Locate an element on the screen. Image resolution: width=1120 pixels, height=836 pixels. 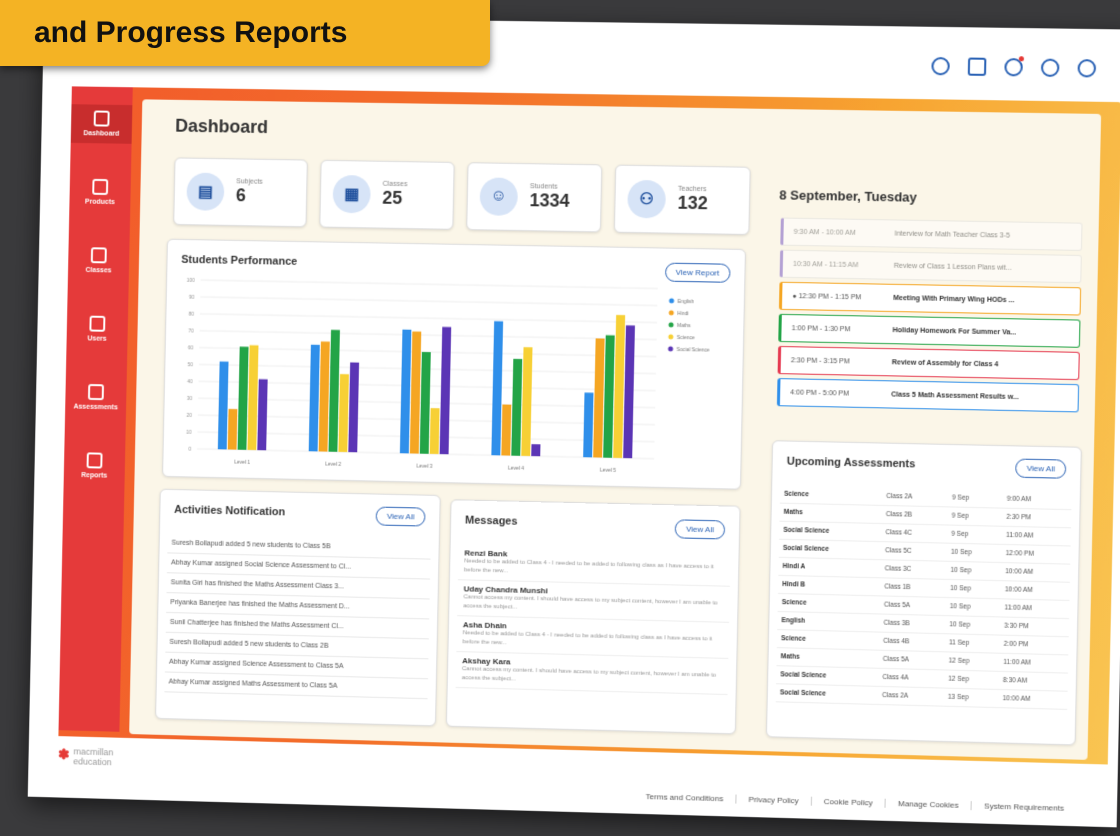
table-cell: Class 5A is located at coordinates (911, 660).